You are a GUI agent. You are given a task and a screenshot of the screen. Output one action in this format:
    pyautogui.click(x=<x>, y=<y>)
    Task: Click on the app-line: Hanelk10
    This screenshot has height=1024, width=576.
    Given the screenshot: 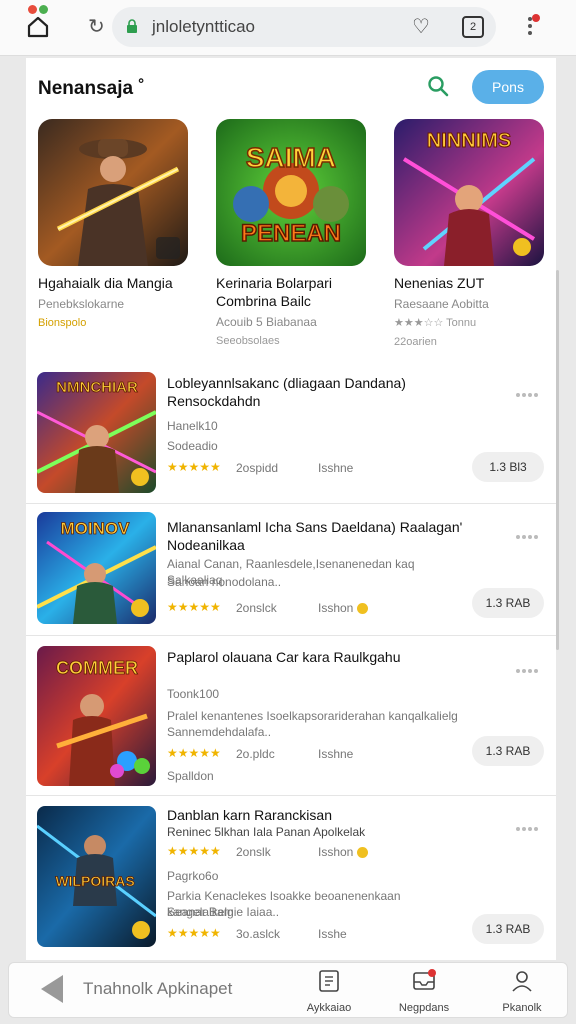 What is the action you would take?
    pyautogui.click(x=192, y=426)
    